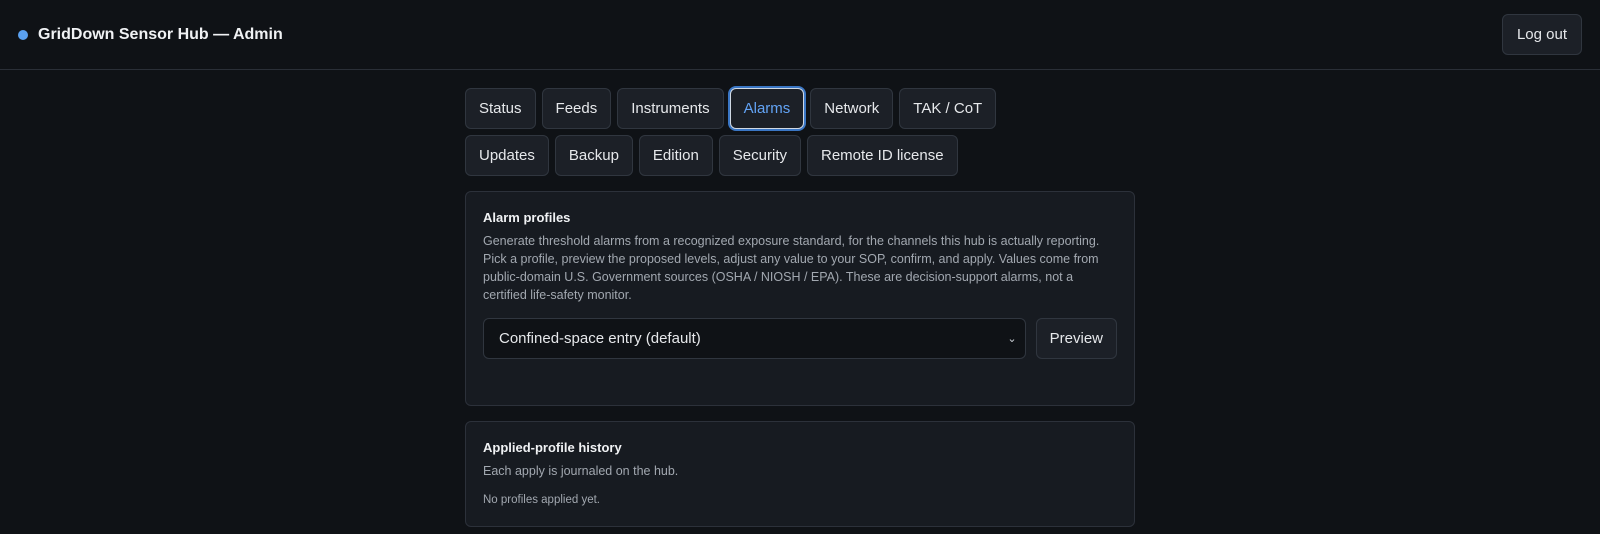  I want to click on tab-status: Status, so click(500, 108).